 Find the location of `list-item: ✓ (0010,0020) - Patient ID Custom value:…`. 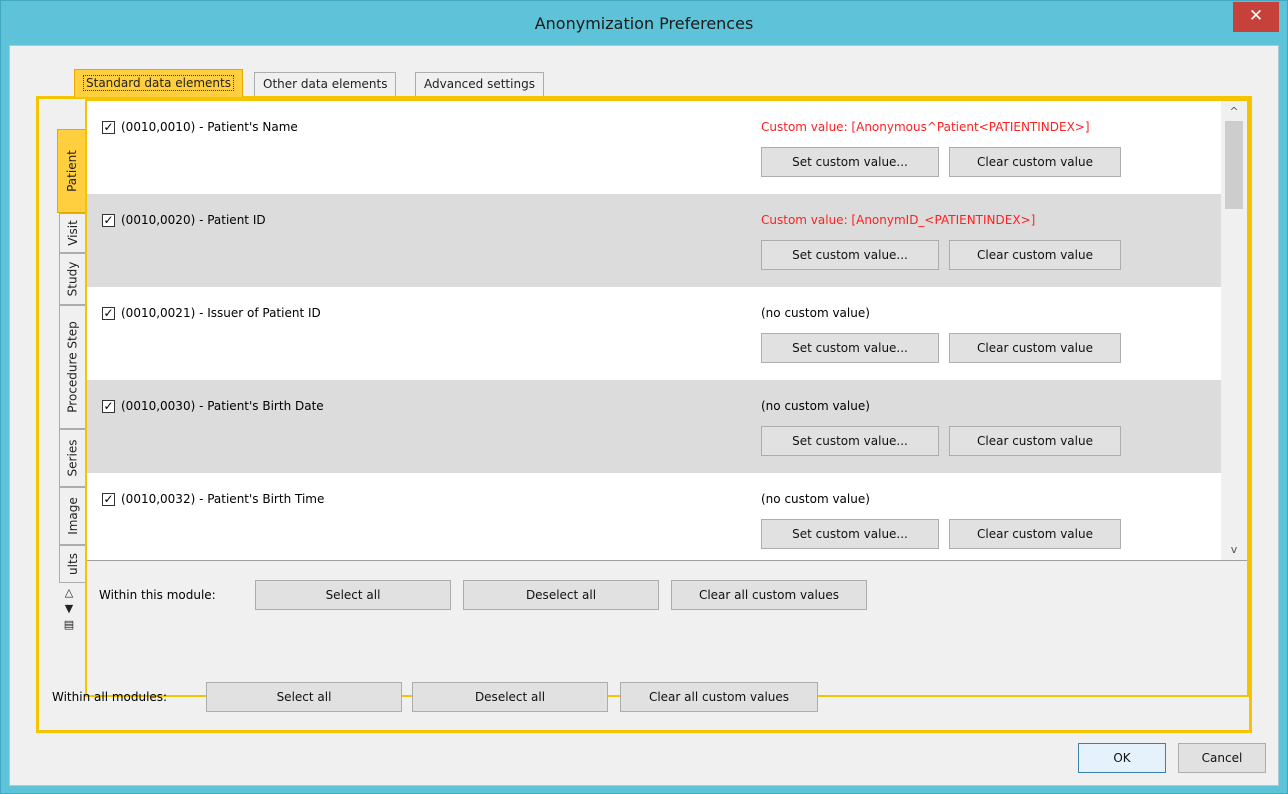

list-item: ✓ (0010,0020) - Patient ID Custom value:… is located at coordinates (654, 240).